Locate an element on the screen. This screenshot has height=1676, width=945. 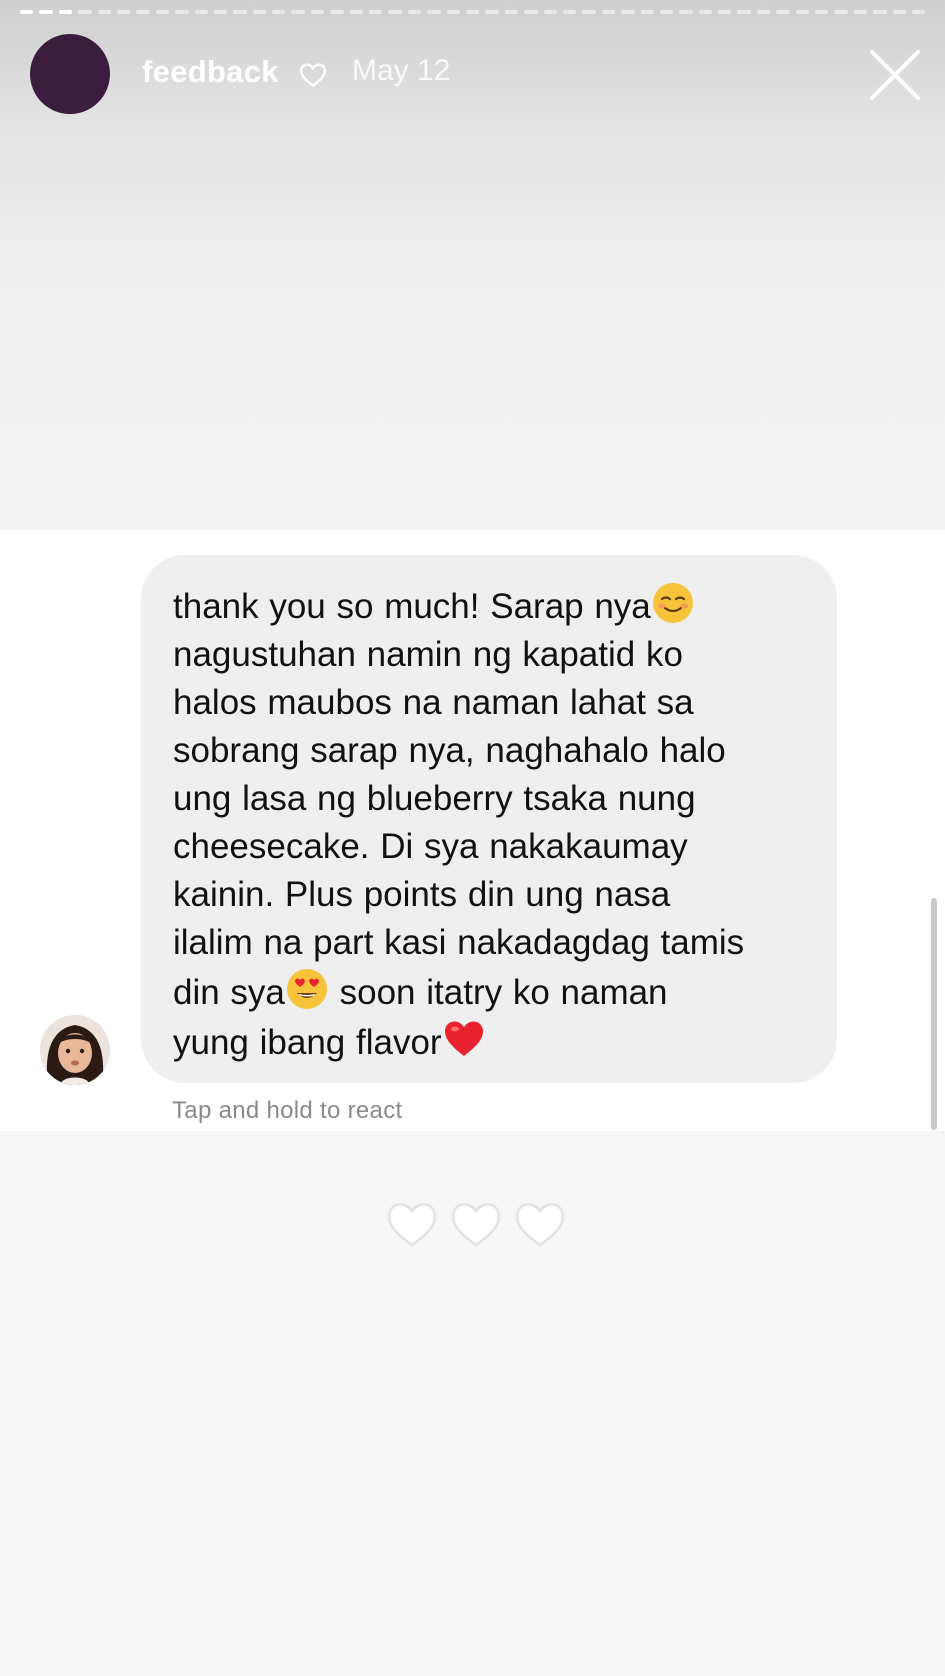
account-avatar is located at coordinates (70, 74).